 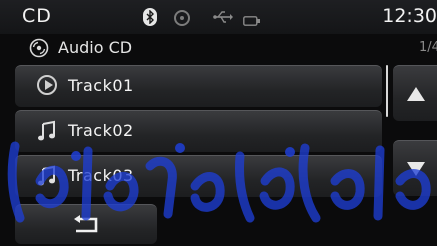 What do you see at coordinates (101, 175) in the screenshot?
I see `track-label: Track03` at bounding box center [101, 175].